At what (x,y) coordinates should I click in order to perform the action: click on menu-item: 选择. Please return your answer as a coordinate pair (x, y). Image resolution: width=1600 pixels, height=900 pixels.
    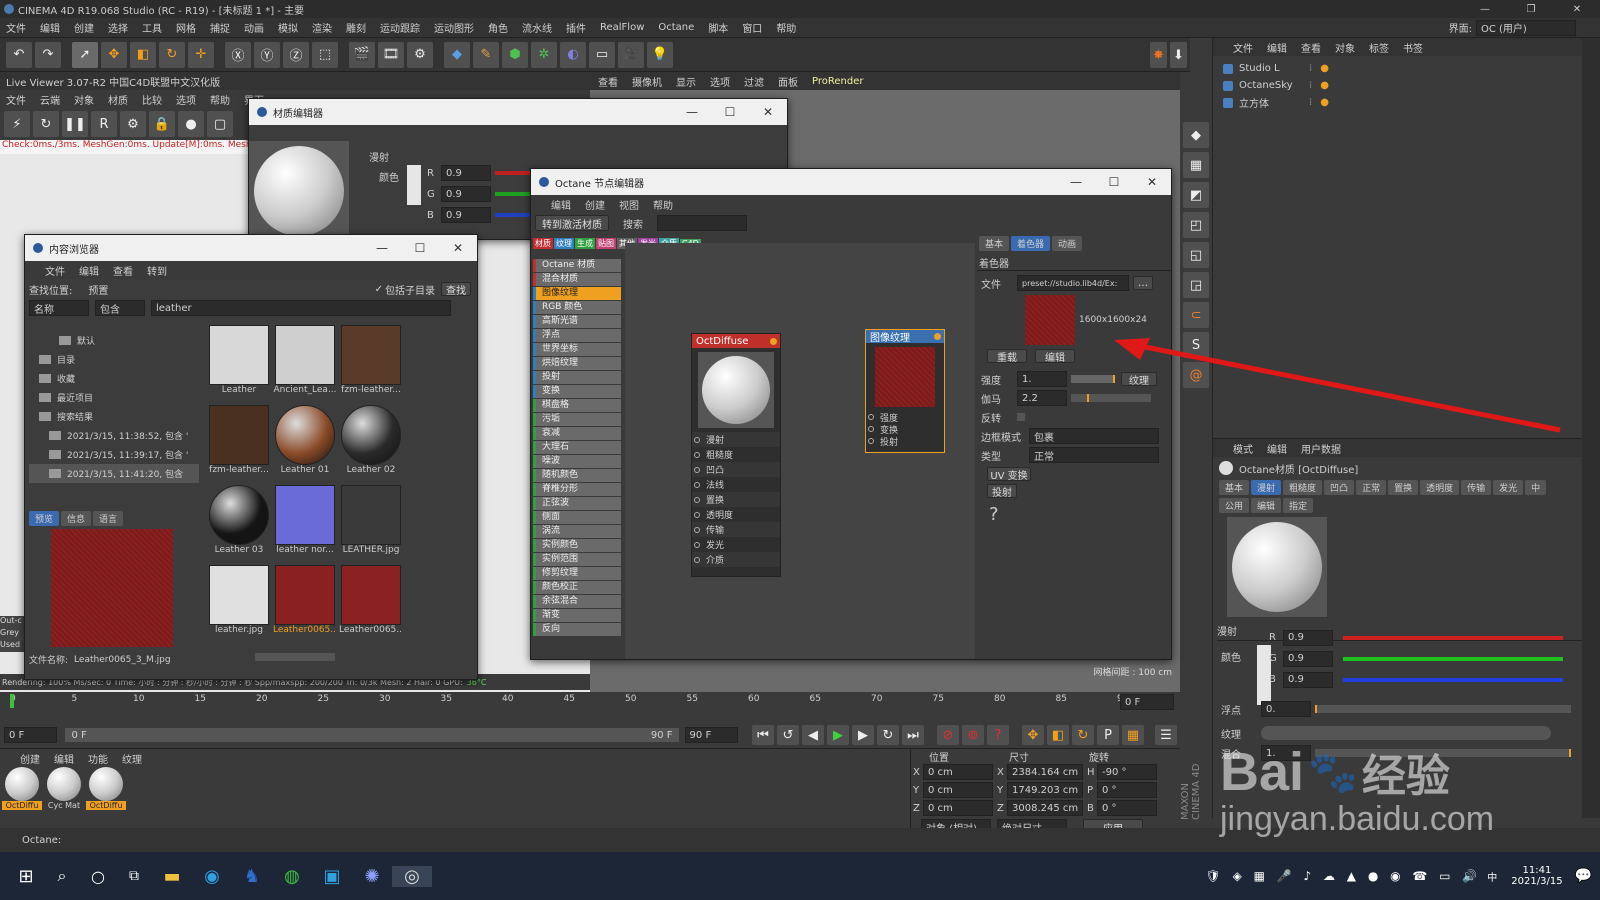
    Looking at the image, I should click on (118, 27).